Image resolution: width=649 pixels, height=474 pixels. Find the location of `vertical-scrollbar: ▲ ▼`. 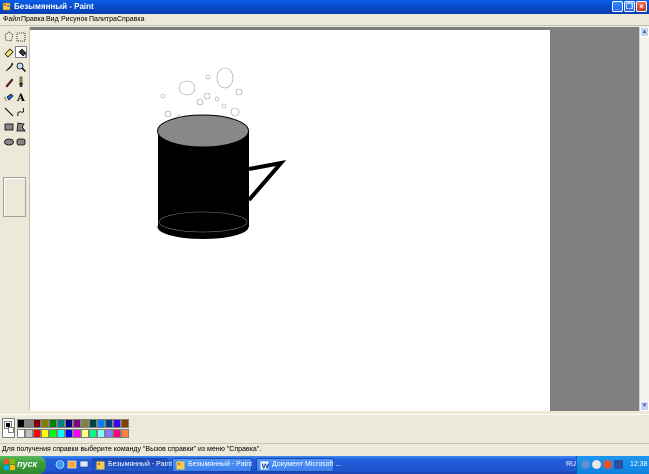

vertical-scrollbar: ▲ ▼ is located at coordinates (644, 219).